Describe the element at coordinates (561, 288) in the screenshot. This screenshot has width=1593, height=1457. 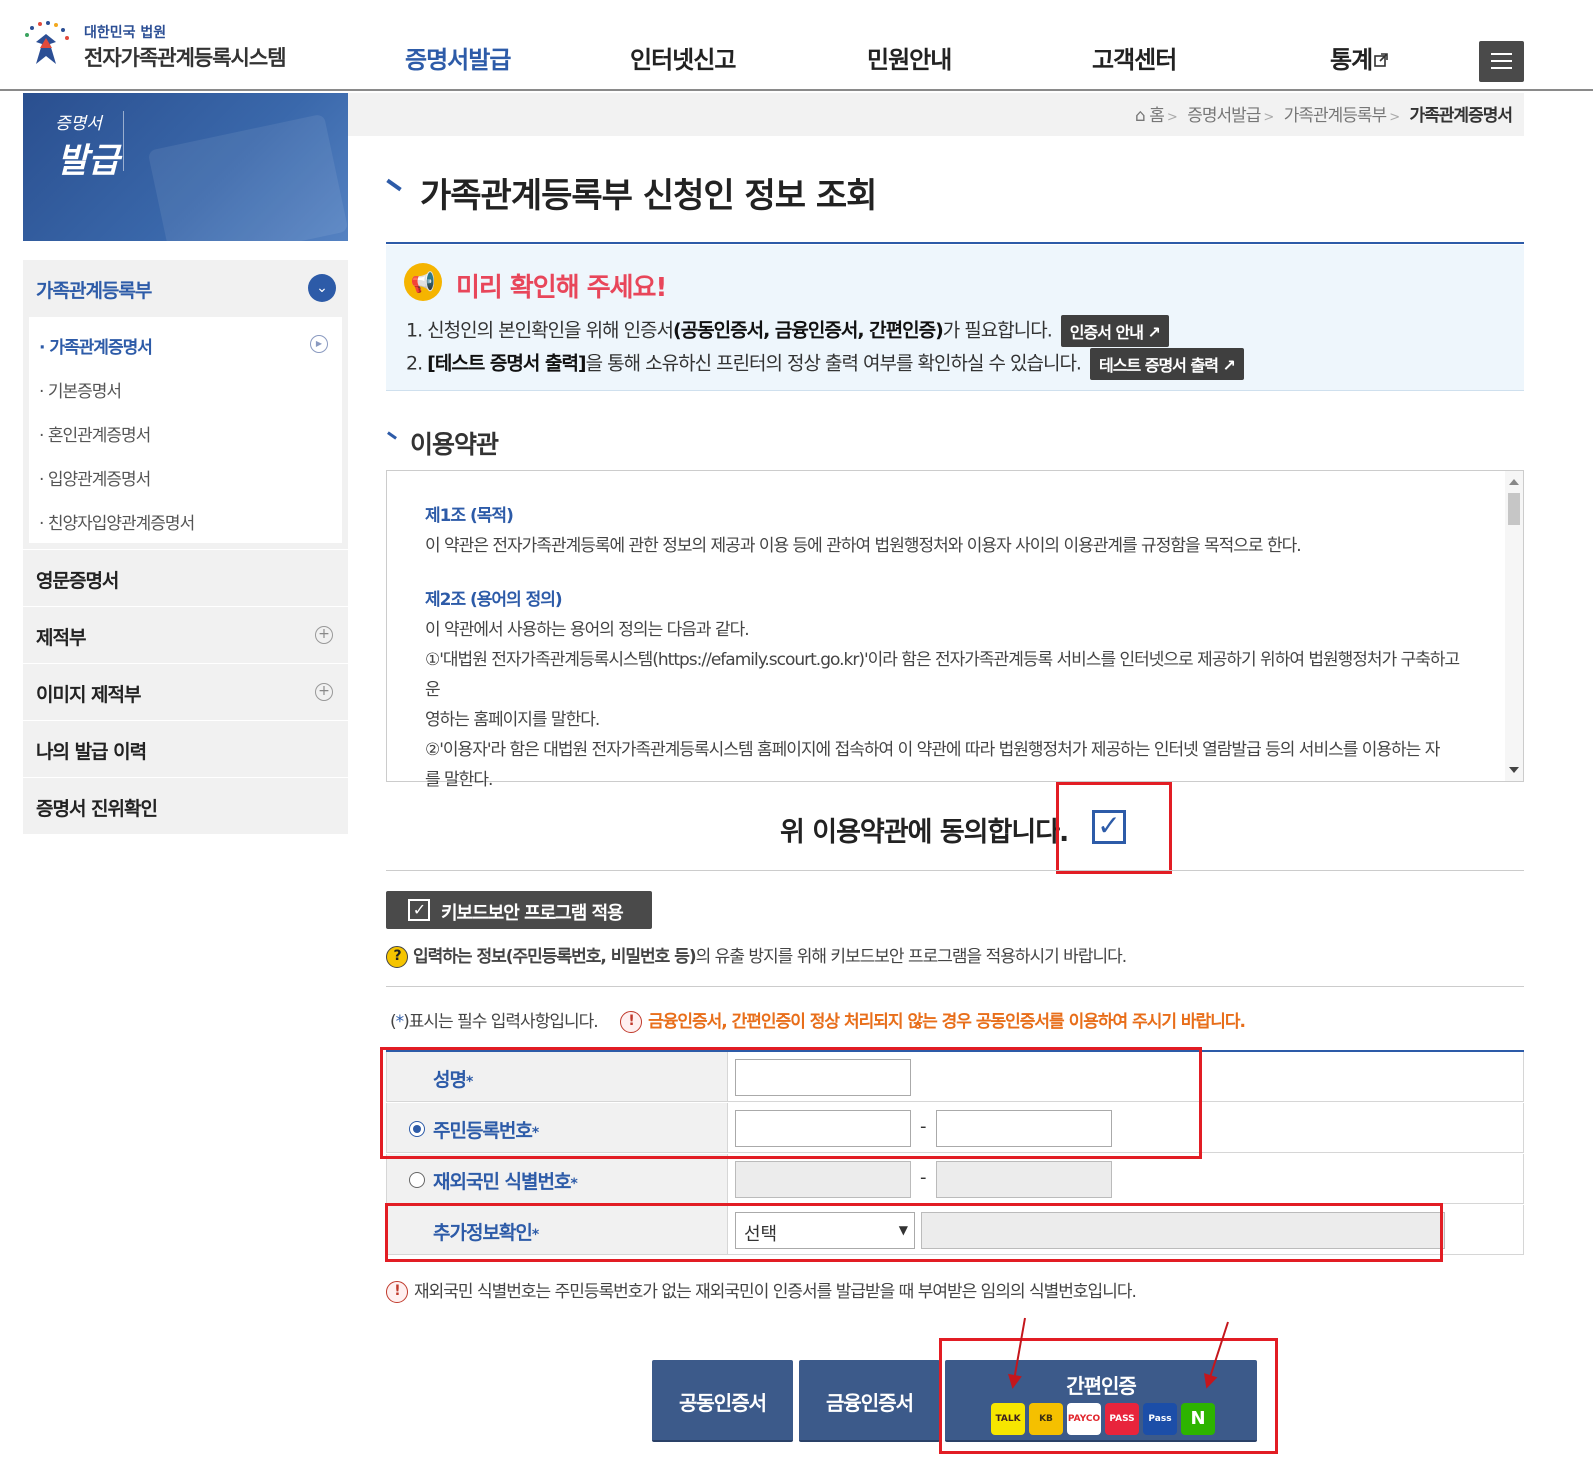
I see `notice-title: 미리 확인해 주세요!` at that location.